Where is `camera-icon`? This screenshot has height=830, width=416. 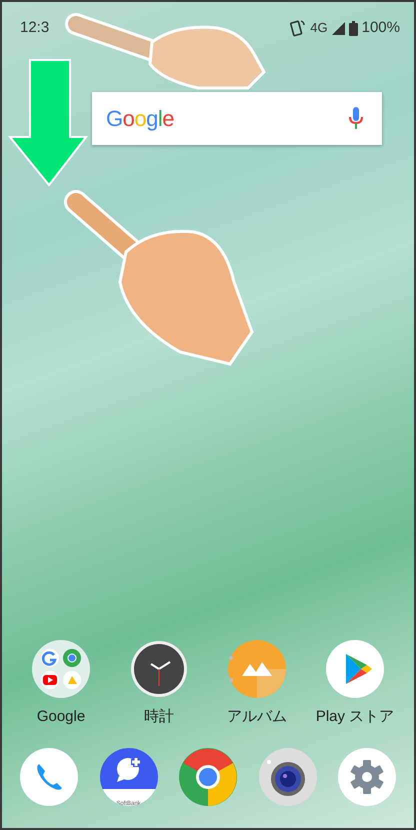 camera-icon is located at coordinates (287, 777).